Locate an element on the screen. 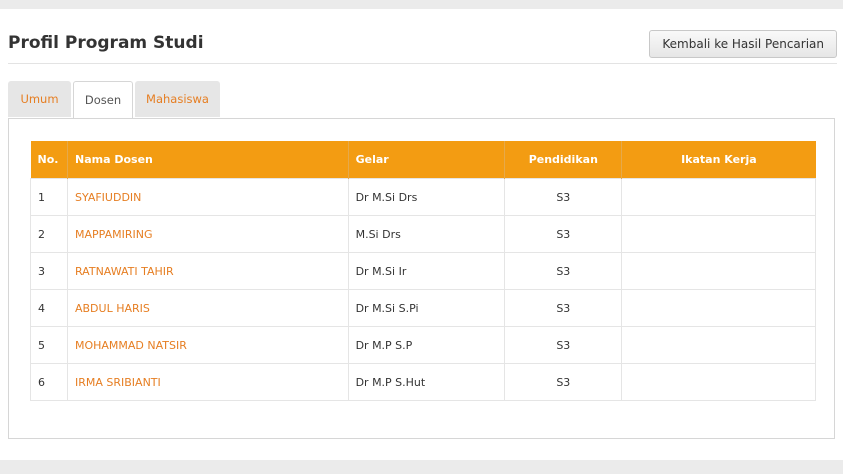 Image resolution: width=843 pixels, height=474 pixels. back-to-search-results-button: Kembali ke Hasil Pencarian is located at coordinates (743, 44).